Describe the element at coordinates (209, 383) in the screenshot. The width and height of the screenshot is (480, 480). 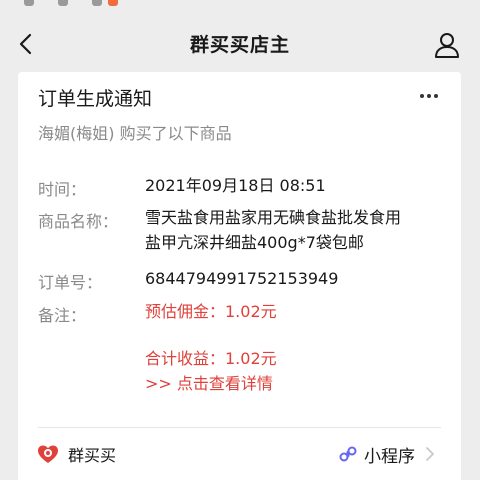
I see `view-details-link: >> 点击查看详情` at that location.